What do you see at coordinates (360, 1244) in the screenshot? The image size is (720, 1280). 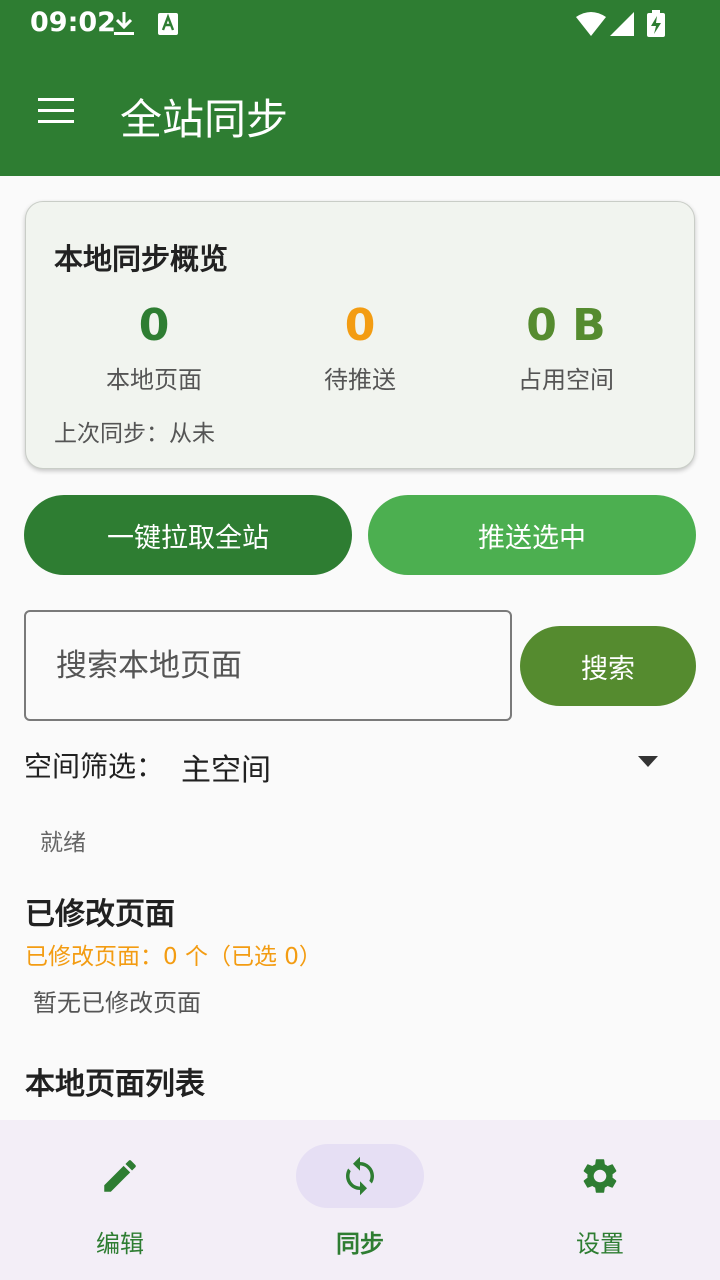 I see `nav-label: 同步` at bounding box center [360, 1244].